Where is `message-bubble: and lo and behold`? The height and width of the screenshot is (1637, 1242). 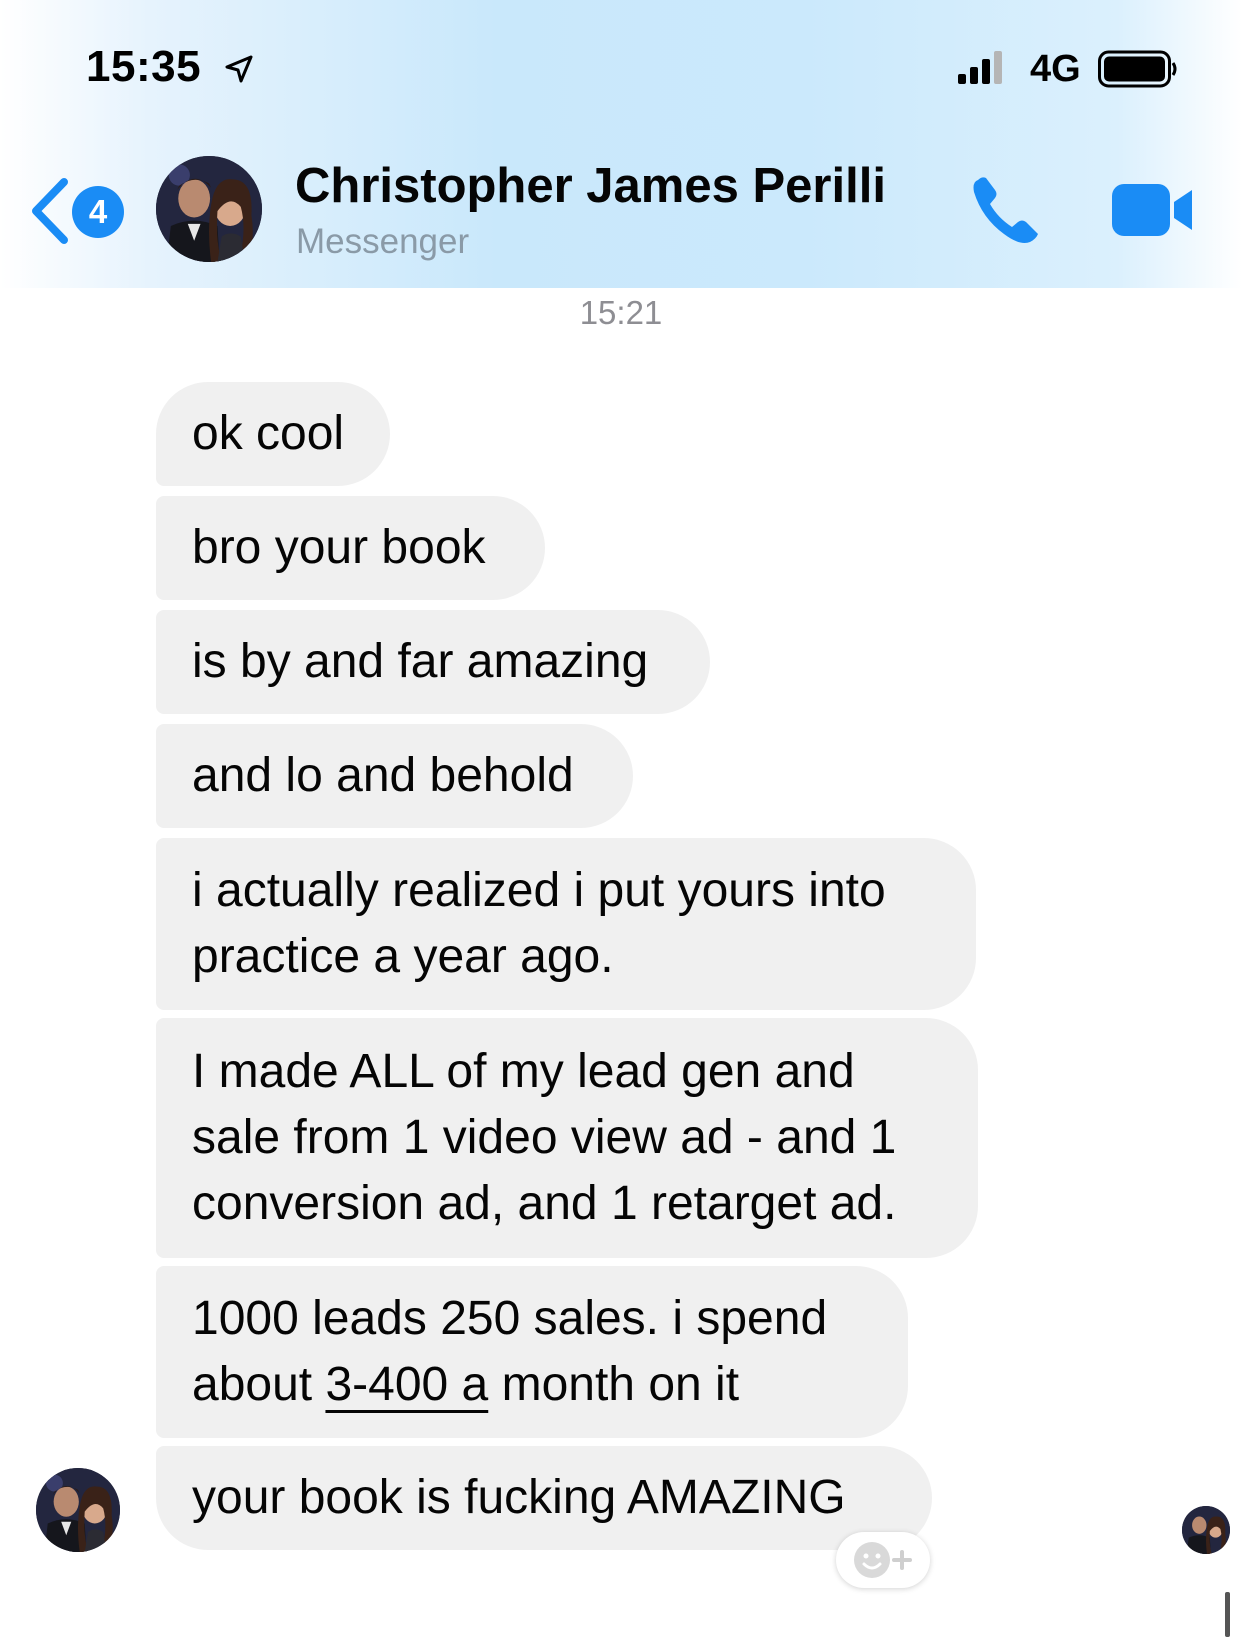
message-bubble: and lo and behold is located at coordinates (394, 776).